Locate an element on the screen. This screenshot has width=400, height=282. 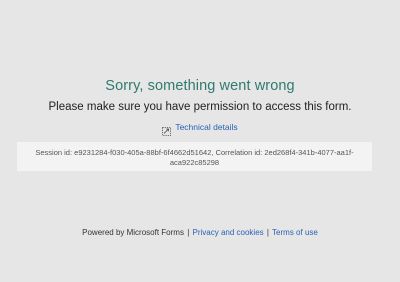
technical-details-toggle: Technical details is located at coordinates (200, 129).